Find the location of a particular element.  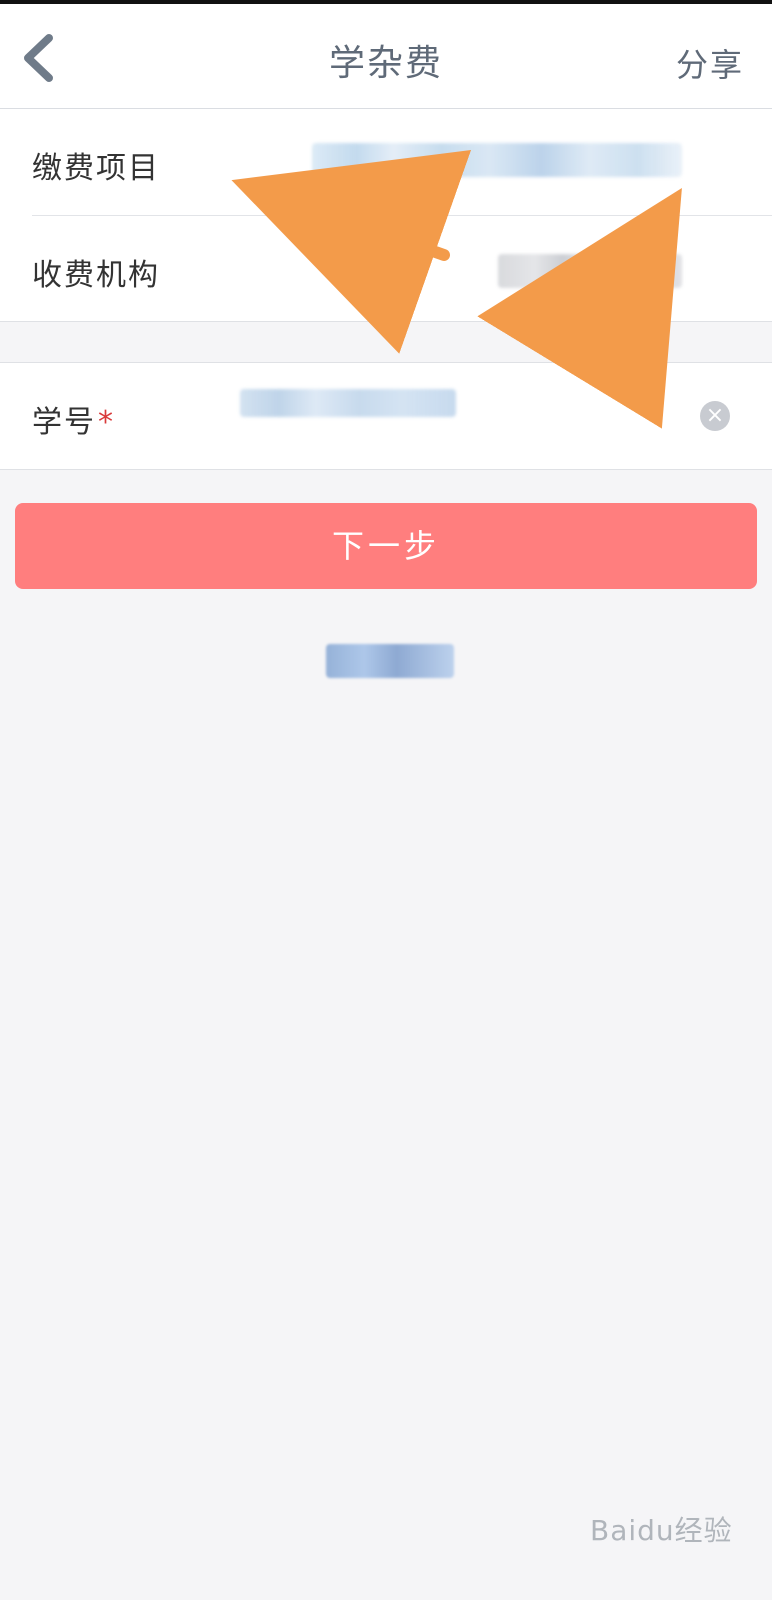

charging-org-label: 收费机构 is located at coordinates (96, 275).